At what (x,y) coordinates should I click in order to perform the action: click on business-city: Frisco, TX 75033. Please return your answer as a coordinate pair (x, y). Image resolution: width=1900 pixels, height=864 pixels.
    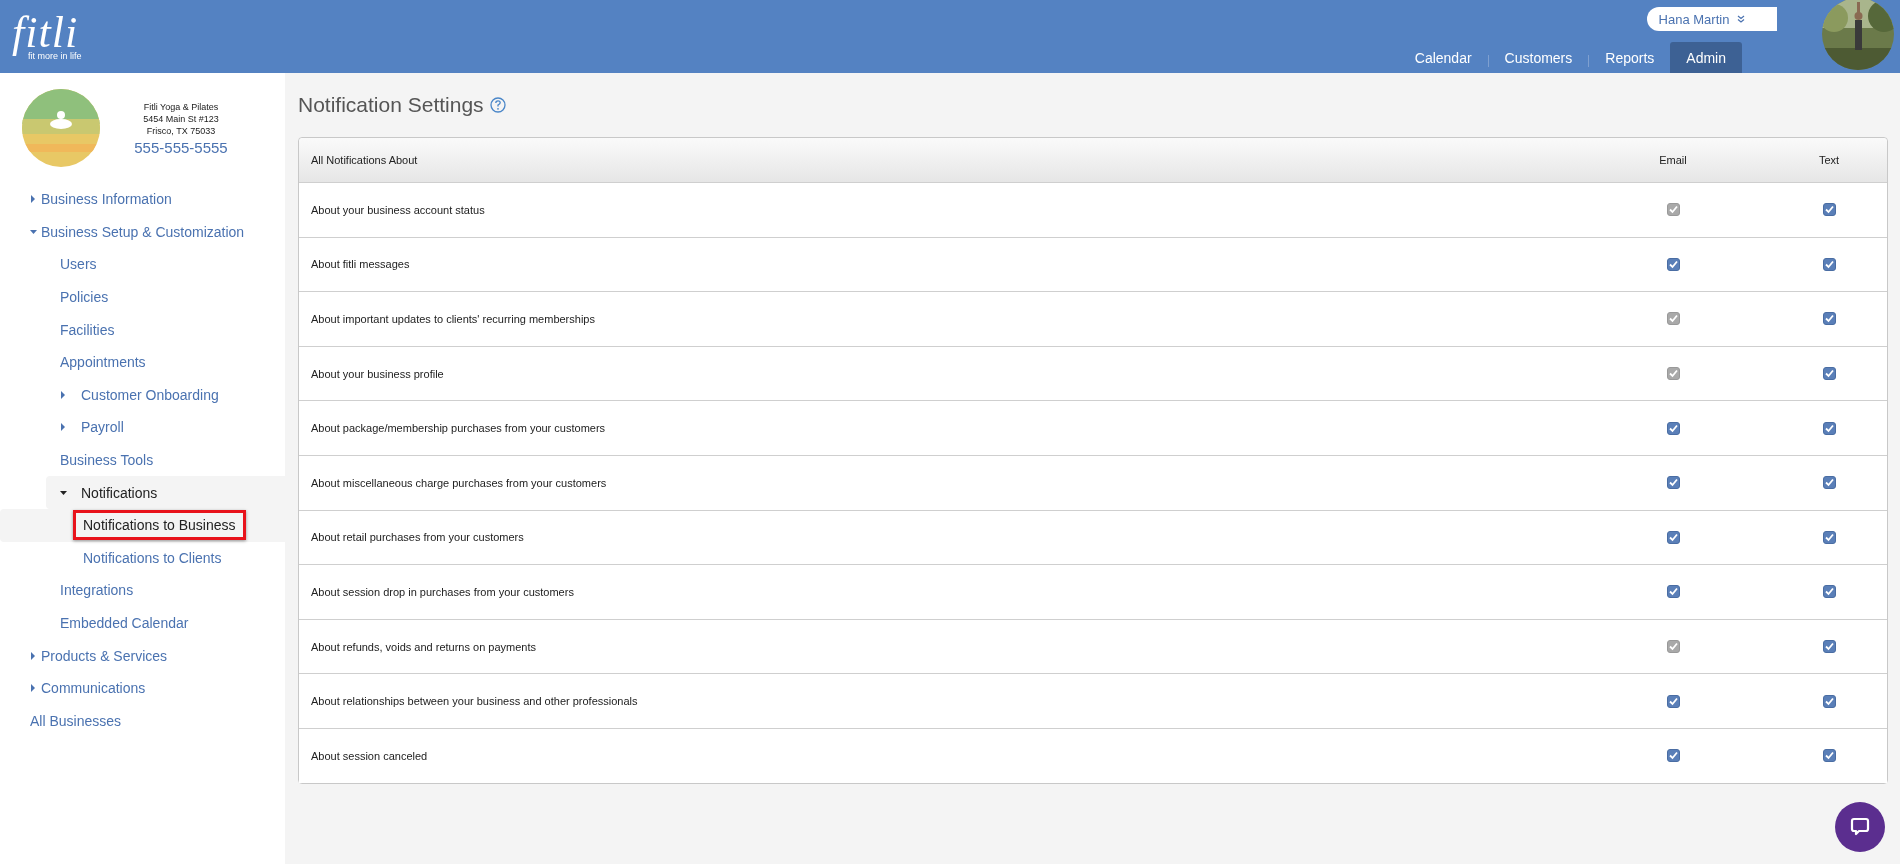
    Looking at the image, I should click on (181, 130).